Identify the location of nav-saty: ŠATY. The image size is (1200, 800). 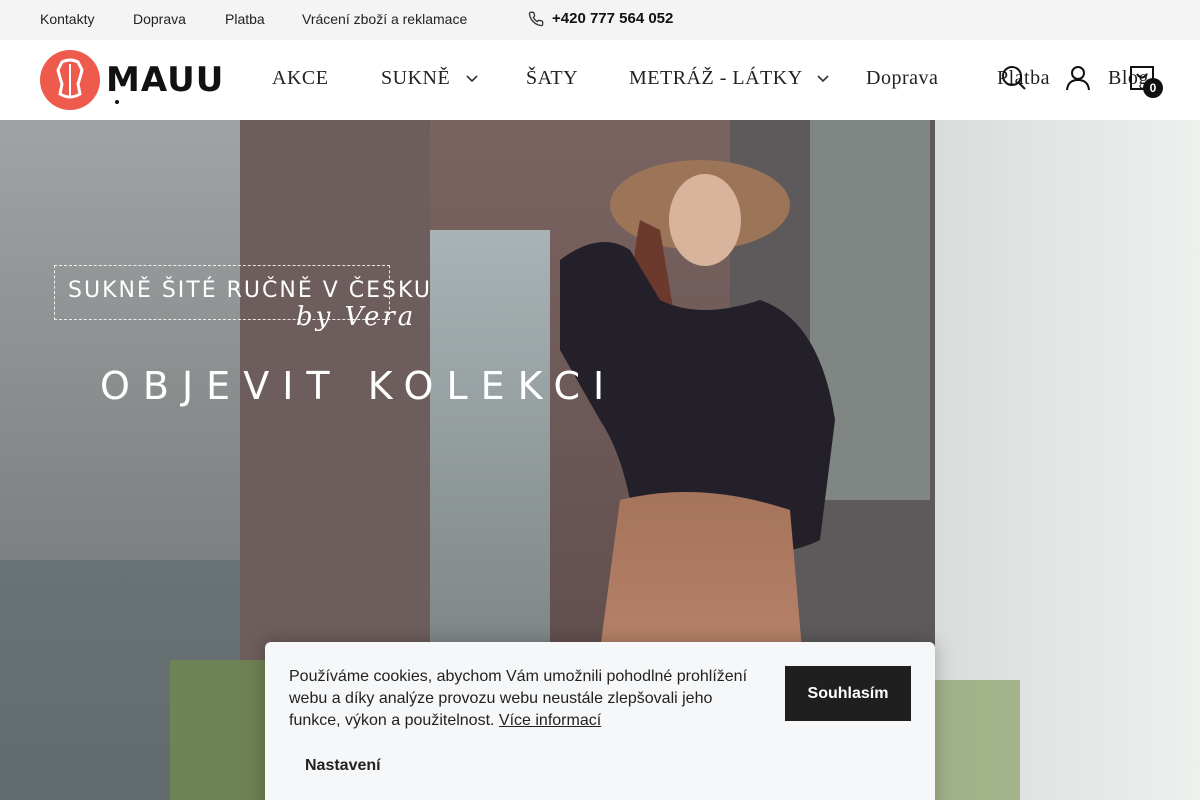
(552, 78).